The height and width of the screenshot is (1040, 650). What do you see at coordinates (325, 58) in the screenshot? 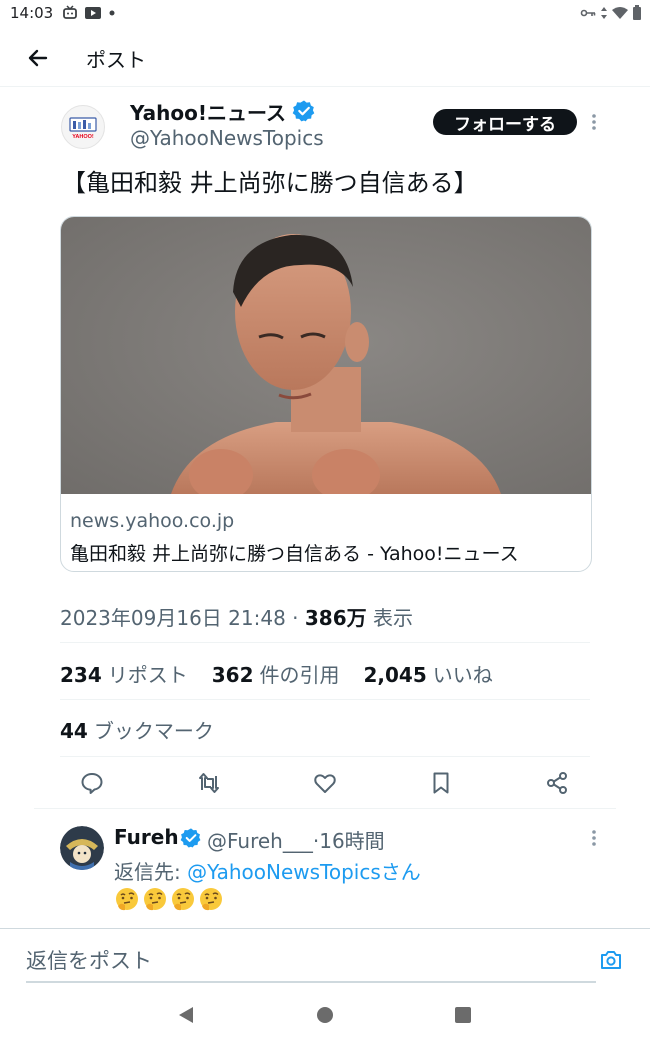
I see `top-app-bar: ポスト` at bounding box center [325, 58].